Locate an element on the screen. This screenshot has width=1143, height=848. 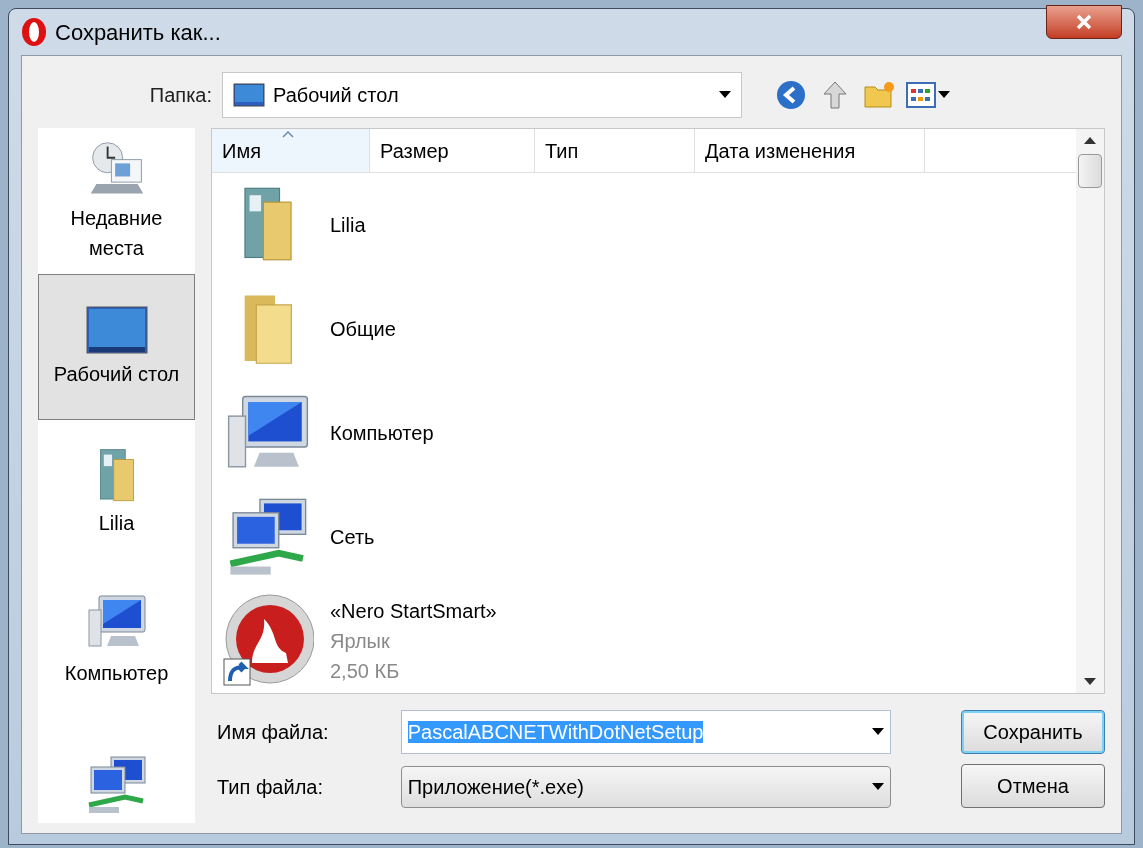
places-item: Рабочий стол is located at coordinates (116, 347).